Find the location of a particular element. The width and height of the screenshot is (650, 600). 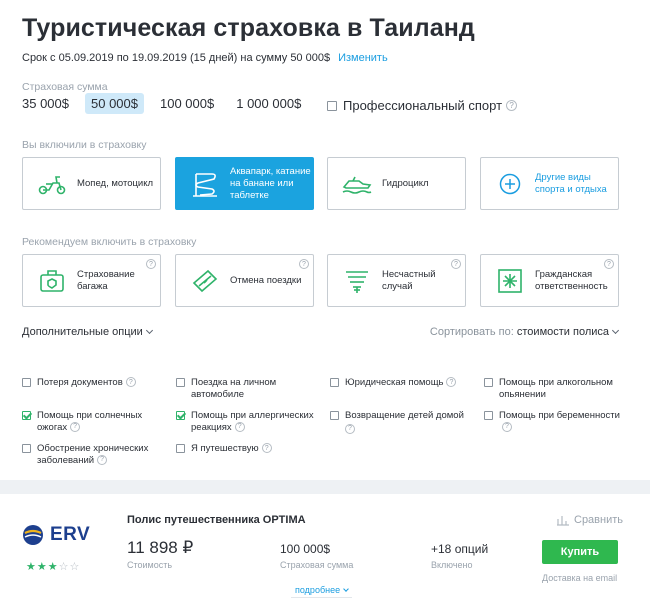

option-traveling: Я путешествую? is located at coordinates (246, 449).